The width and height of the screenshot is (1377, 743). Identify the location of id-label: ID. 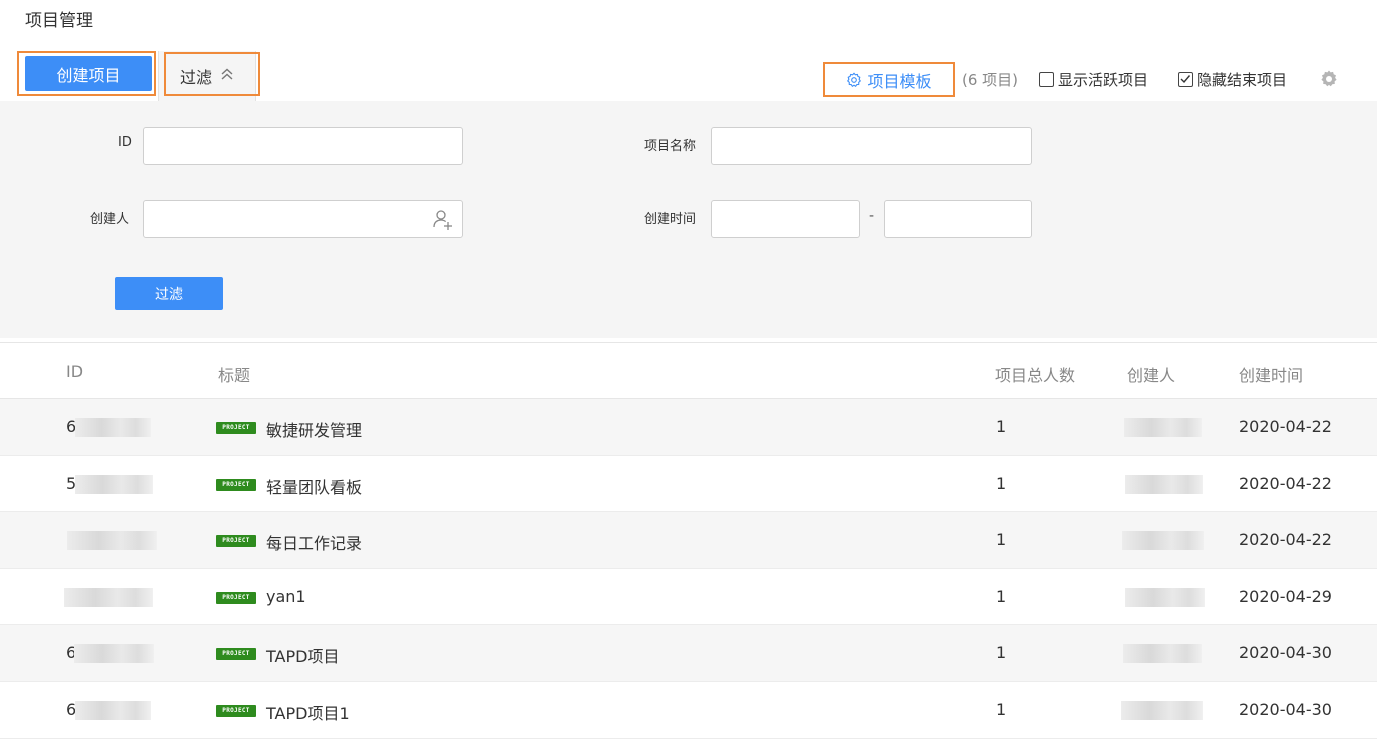
(125, 142).